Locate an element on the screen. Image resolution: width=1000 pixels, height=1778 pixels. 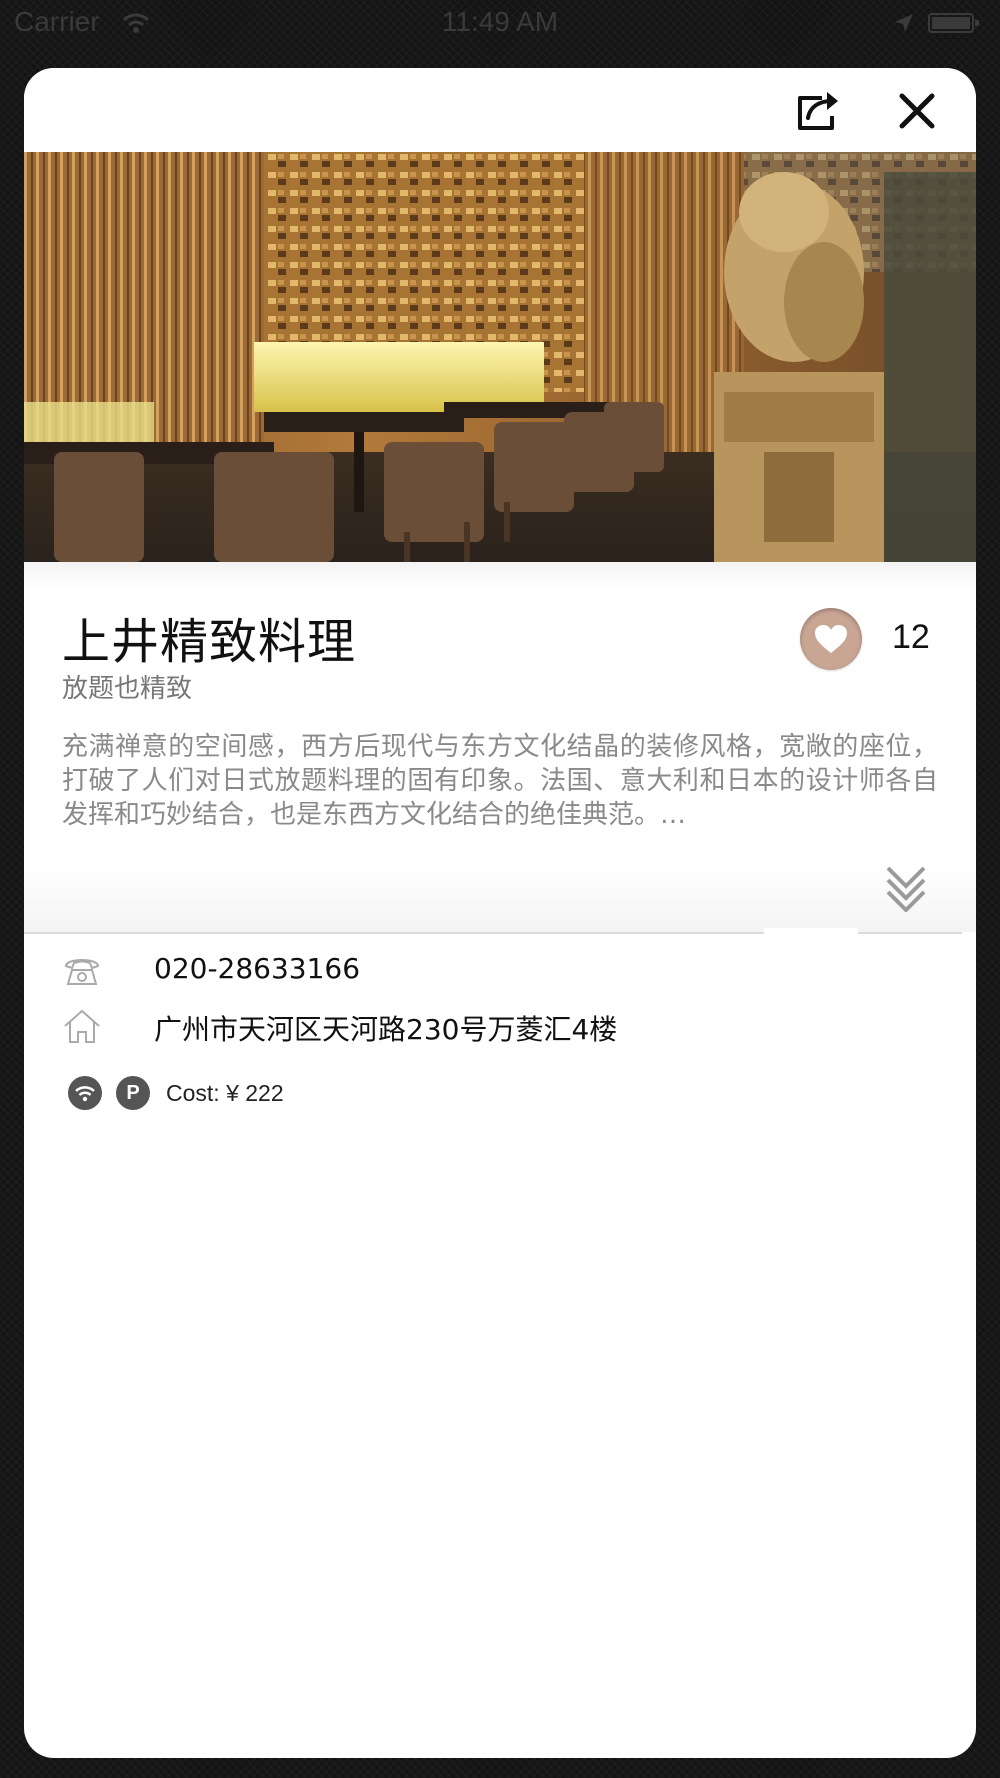
card-toolbar is located at coordinates (500, 110).